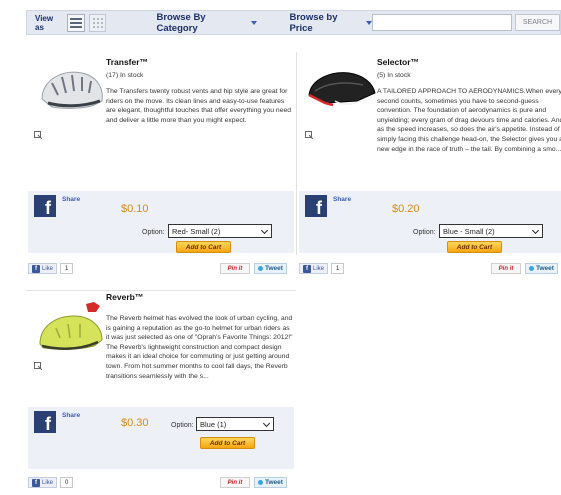  Describe the element at coordinates (235, 424) in the screenshot. I see `option-select: Blue (1)` at that location.